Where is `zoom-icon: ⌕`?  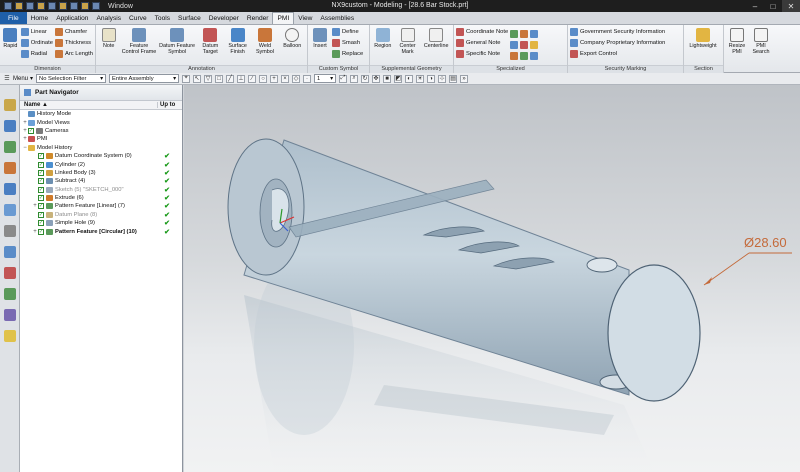 zoom-icon: ⌕ is located at coordinates (354, 78).